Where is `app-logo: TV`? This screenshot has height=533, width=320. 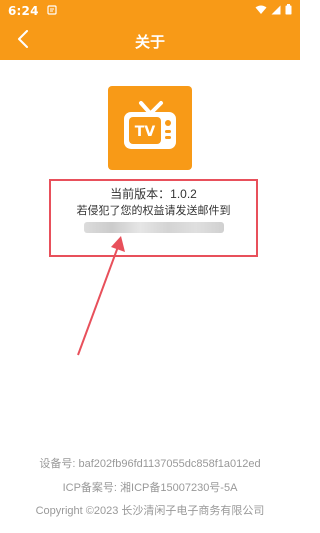
app-logo: TV is located at coordinates (150, 128).